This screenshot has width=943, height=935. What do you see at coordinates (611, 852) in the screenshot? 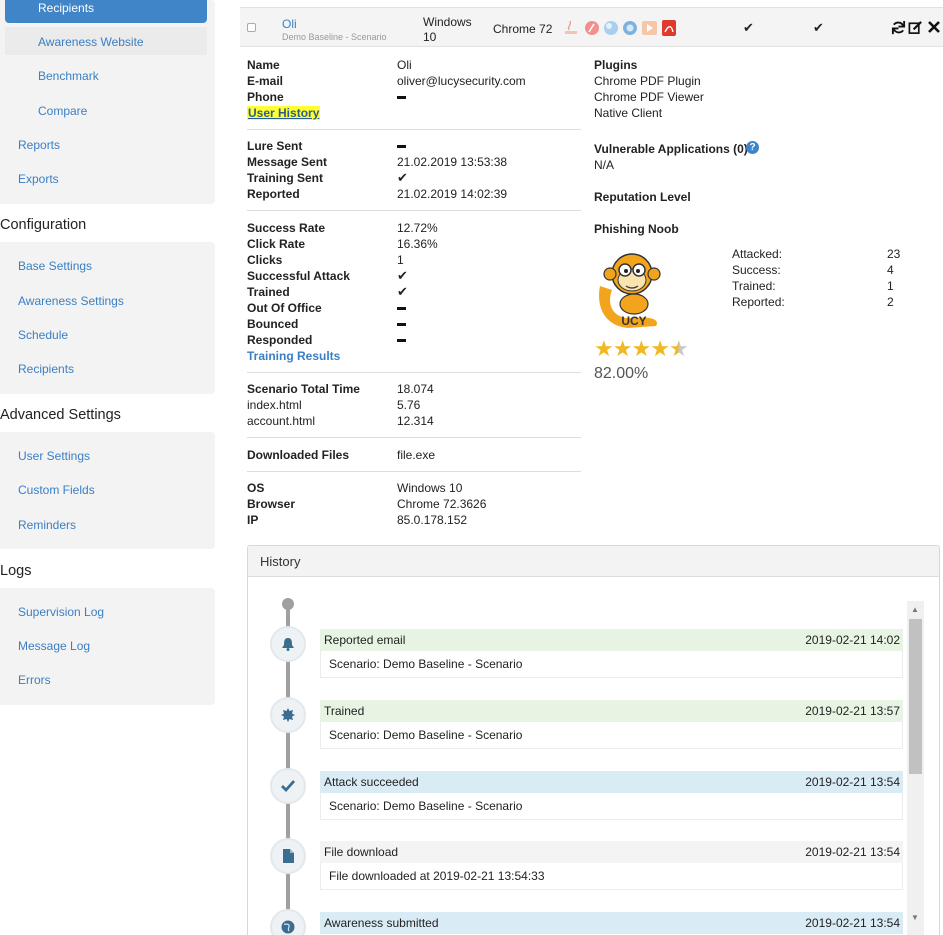
I see `history-event-header: File download 2019-02-21 13:54` at bounding box center [611, 852].